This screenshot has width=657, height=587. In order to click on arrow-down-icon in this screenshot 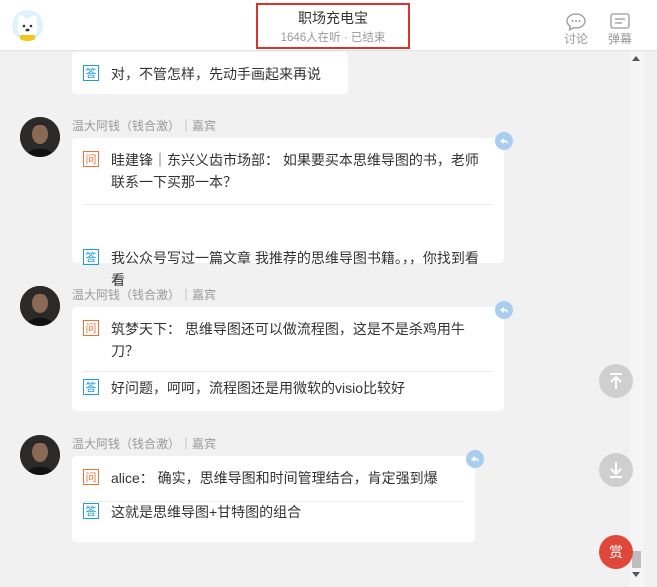, I will do `click(616, 470)`.